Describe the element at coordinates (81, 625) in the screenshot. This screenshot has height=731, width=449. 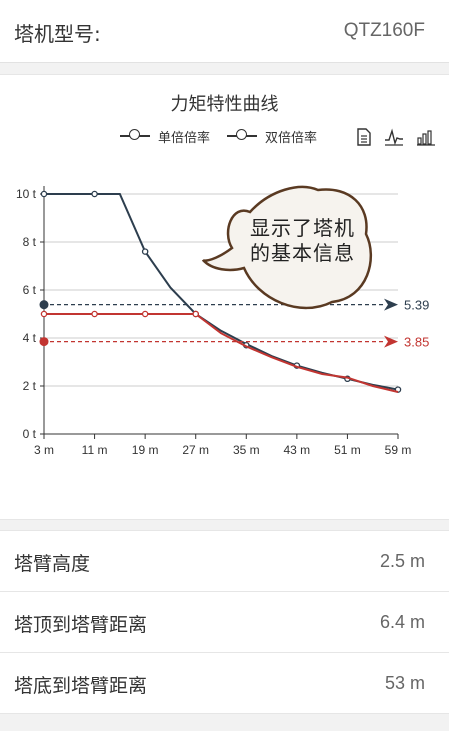
I see `info-label: 塔顶到塔臂距离` at that location.